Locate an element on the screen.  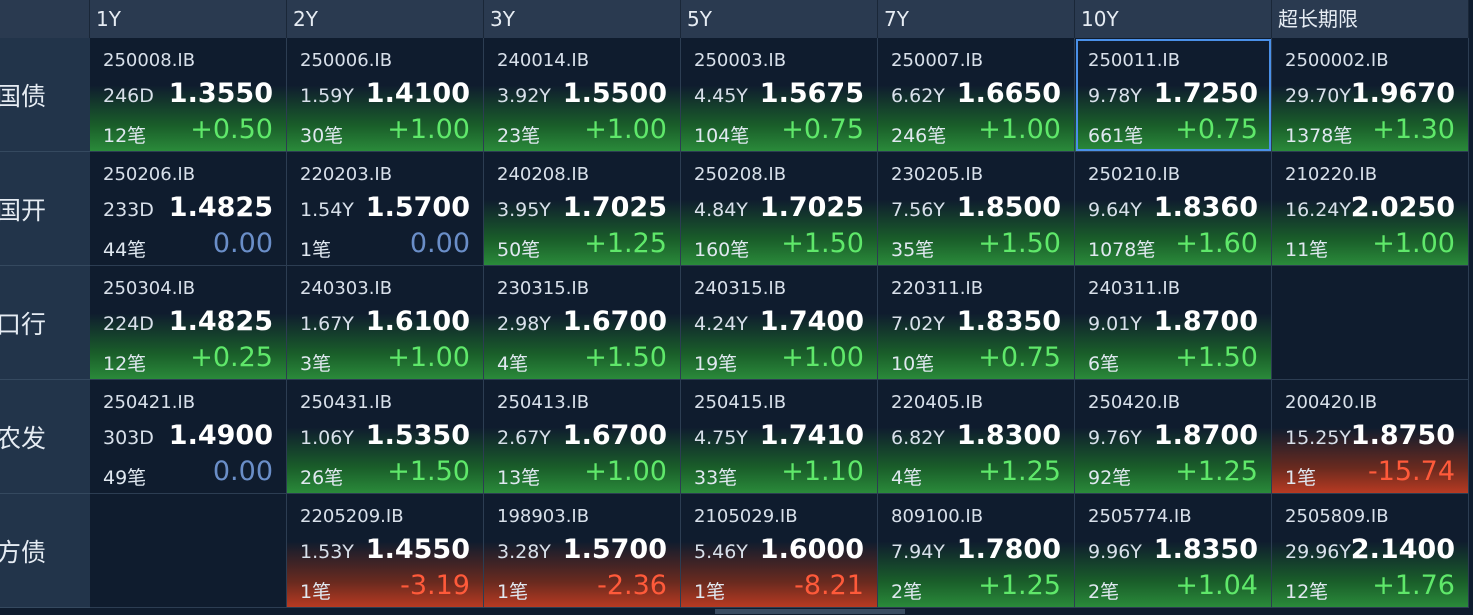
quote-cell: 240208.IB 3.95Y 1.7025 50笔 +1.25 is located at coordinates (582, 209).